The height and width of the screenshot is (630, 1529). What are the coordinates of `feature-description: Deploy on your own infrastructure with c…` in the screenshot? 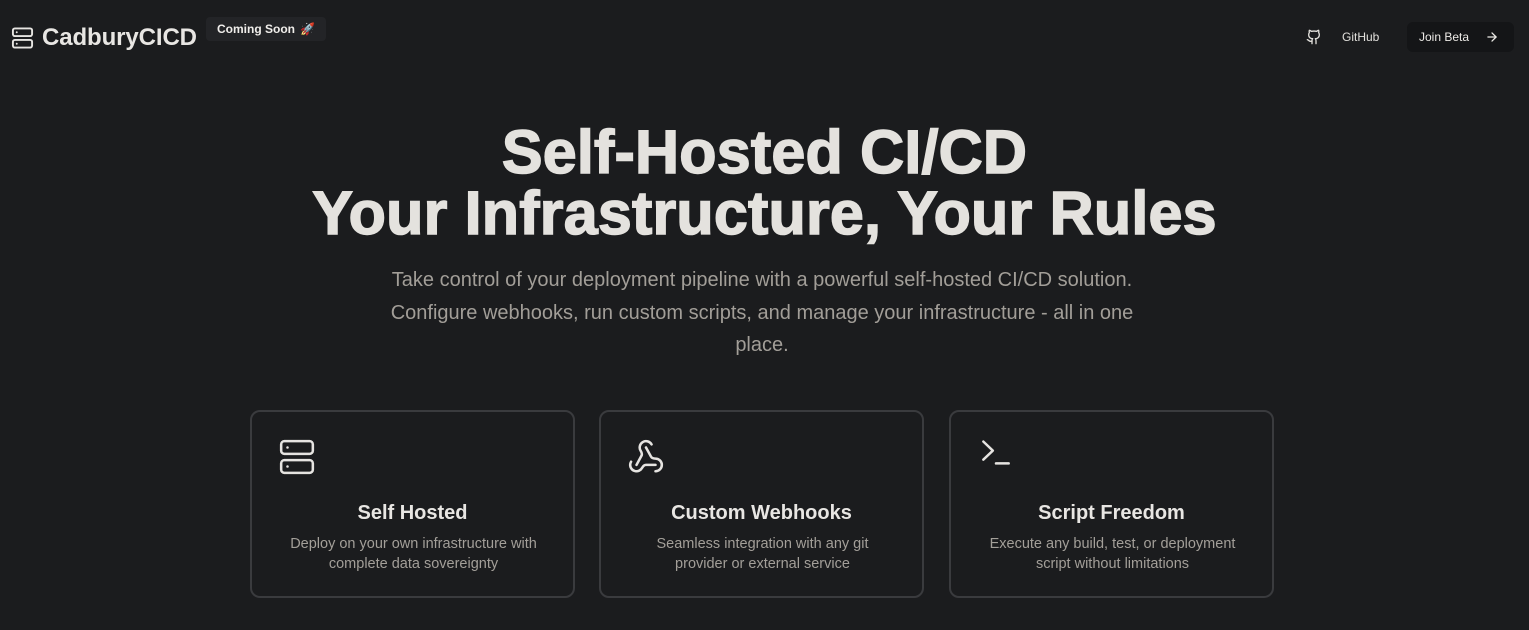 It's located at (413, 554).